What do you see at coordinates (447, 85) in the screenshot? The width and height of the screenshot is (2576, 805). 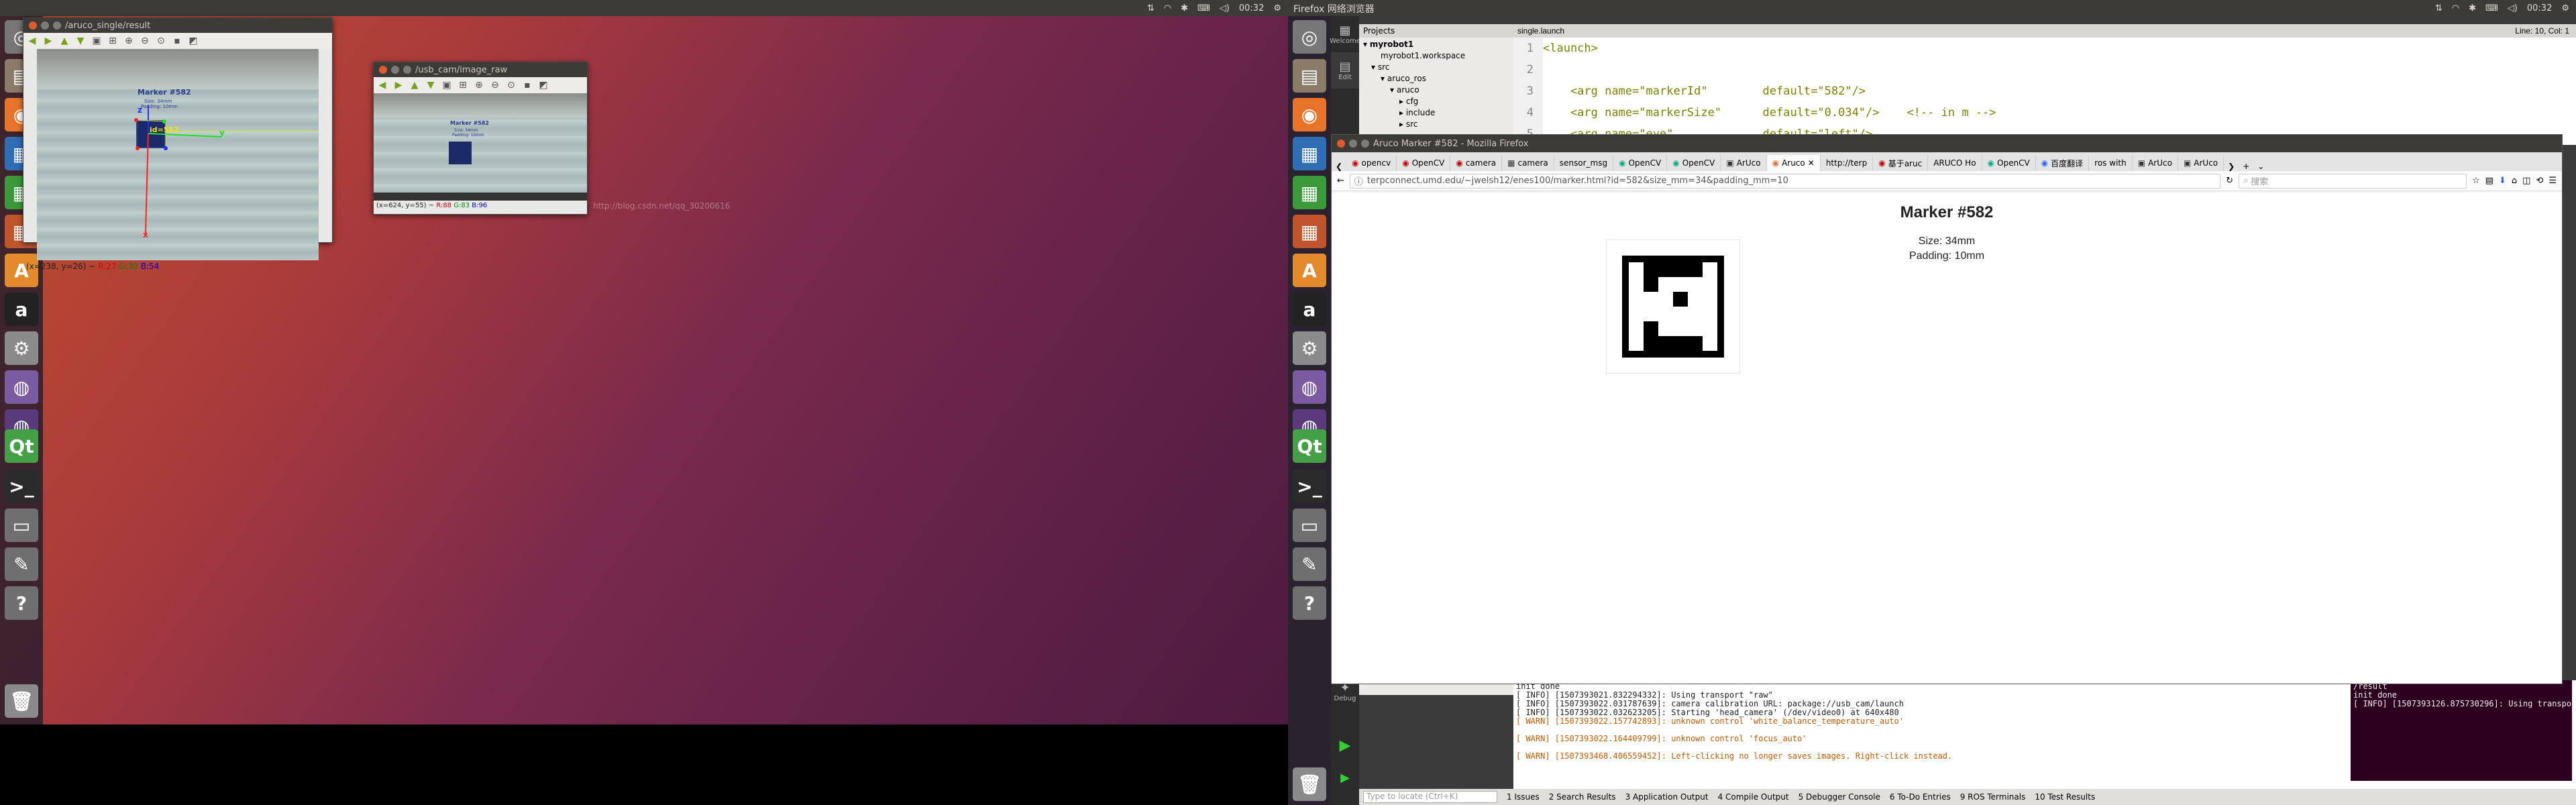 I see `image-icon: ▣` at bounding box center [447, 85].